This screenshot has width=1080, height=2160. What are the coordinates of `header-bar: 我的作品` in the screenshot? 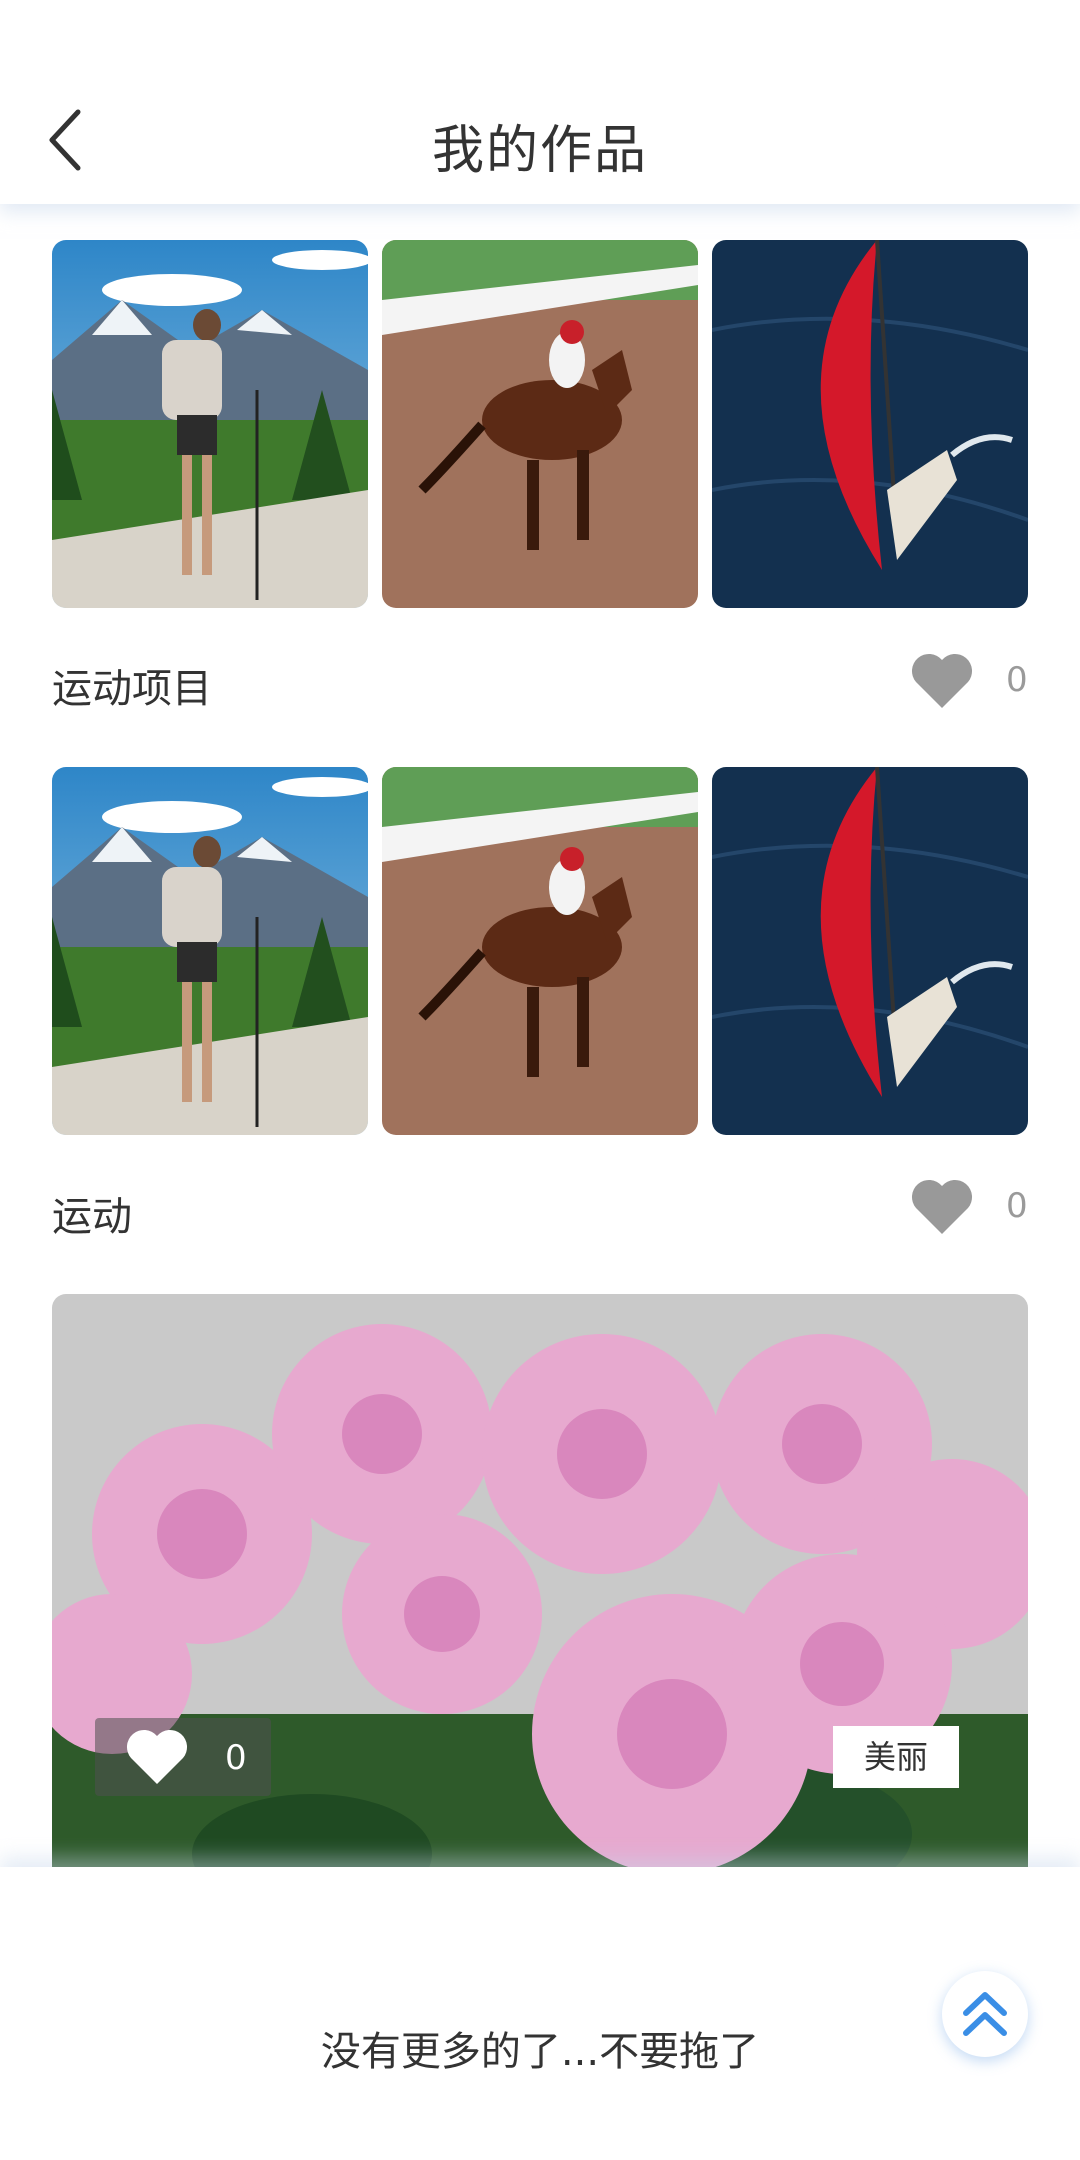 It's located at (540, 102).